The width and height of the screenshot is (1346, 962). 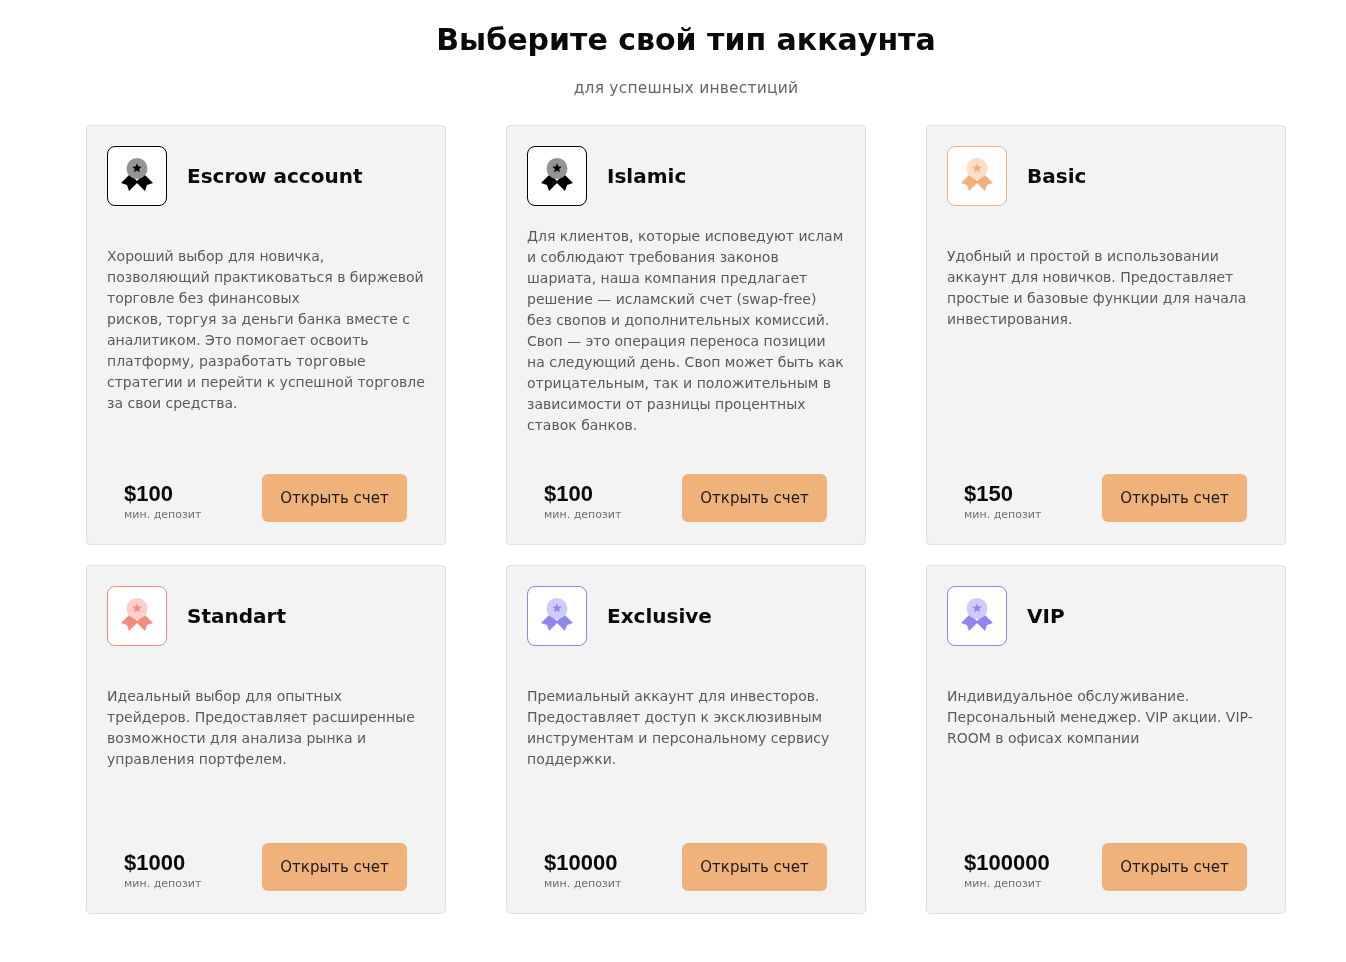 I want to click on card-description: Для клиентов, которые исповедуют ислам и соблюдают требования законов шариата, наша компания предлагает решение — исламский счет (swap-free) без свопов и дополнительных комиссий. Своп — это операция переноса позиции на следующий день. Своп может быть как отрицательным, так и положительным в зависимости от разницы процентных ставок банков., so click(x=686, y=331).